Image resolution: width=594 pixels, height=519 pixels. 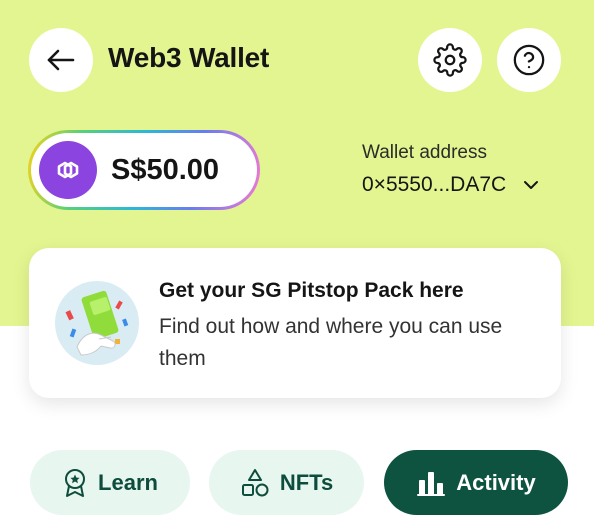 I want to click on shapes-icon, so click(x=255, y=483).